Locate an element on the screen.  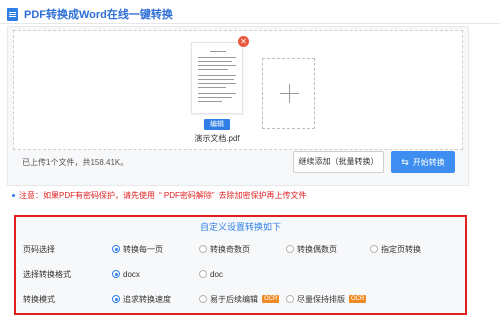
page-title: PDF转换成Word在线一键转换 is located at coordinates (98, 15).